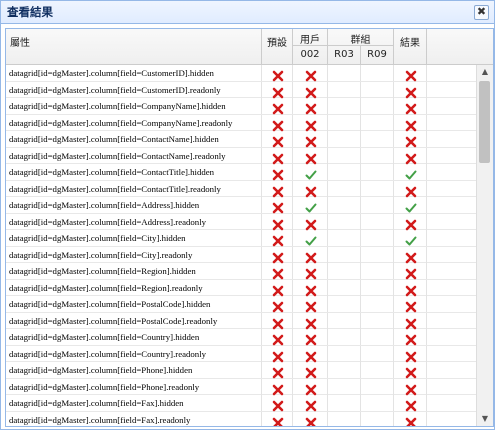 The width and height of the screenshot is (495, 430). Describe the element at coordinates (484, 122) in the screenshot. I see `scrollbar-thumb` at that location.